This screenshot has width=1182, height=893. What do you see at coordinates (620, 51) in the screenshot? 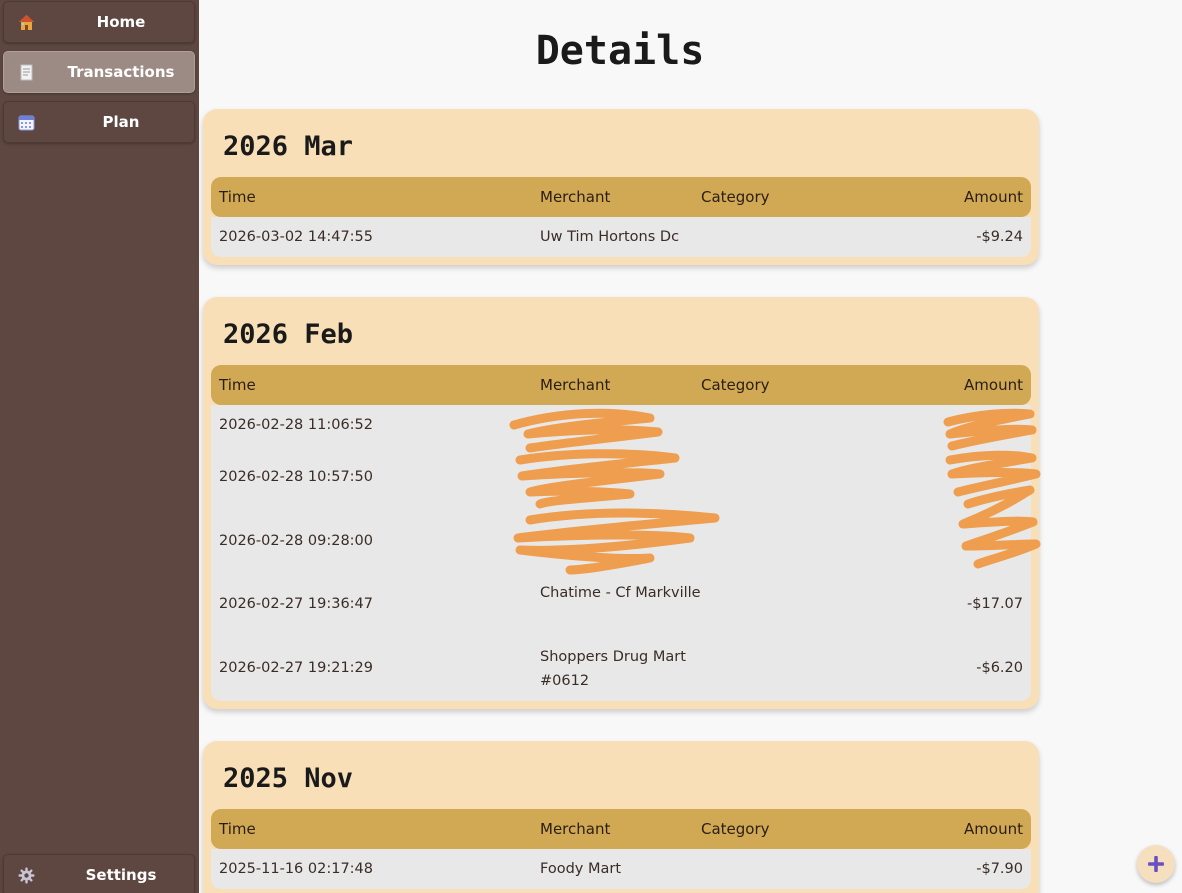
I see `page-title: Details` at bounding box center [620, 51].